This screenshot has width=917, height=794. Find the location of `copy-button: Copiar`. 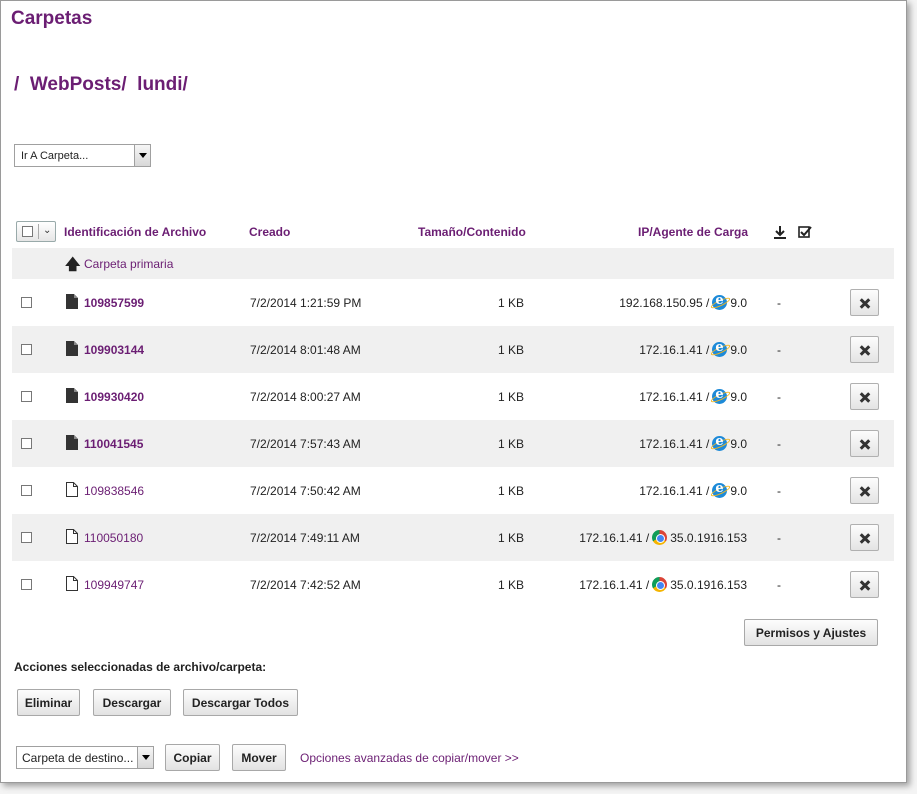

copy-button: Copiar is located at coordinates (192, 757).